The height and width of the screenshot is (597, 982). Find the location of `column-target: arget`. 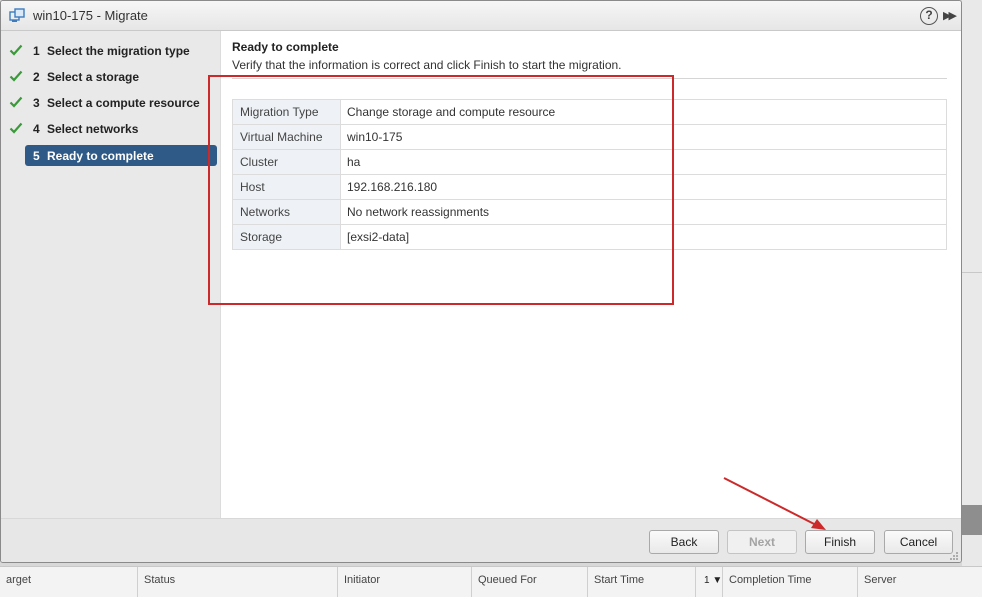

column-target: arget is located at coordinates (69, 582).